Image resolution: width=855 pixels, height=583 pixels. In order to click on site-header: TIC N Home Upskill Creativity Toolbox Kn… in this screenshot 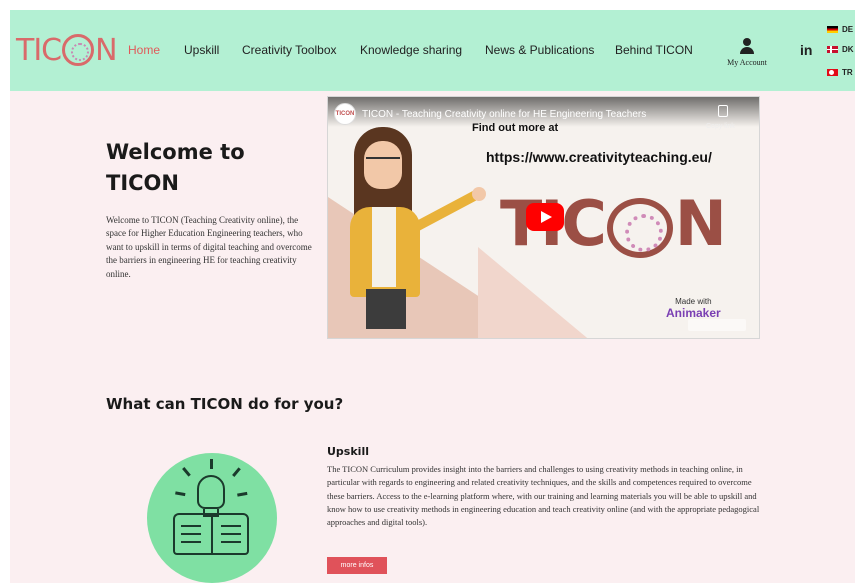, I will do `click(432, 50)`.